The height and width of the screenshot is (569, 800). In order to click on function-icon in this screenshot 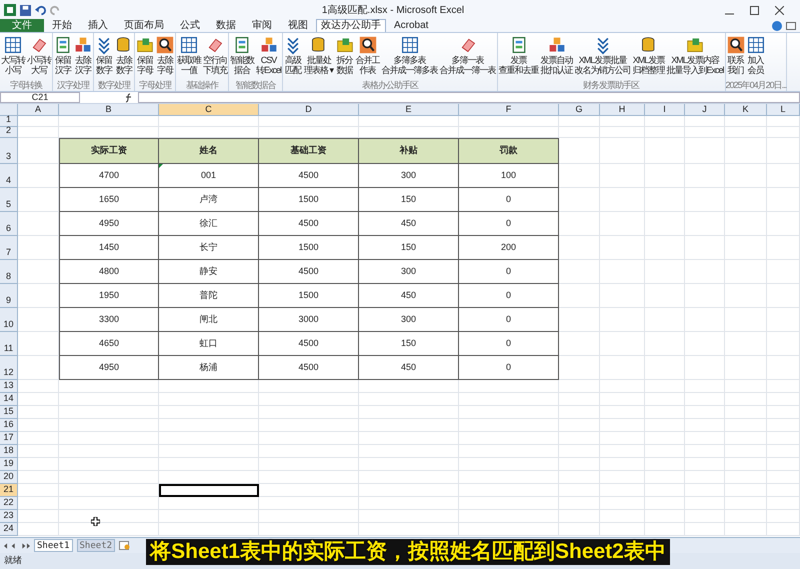, I will do `click(129, 97)`.